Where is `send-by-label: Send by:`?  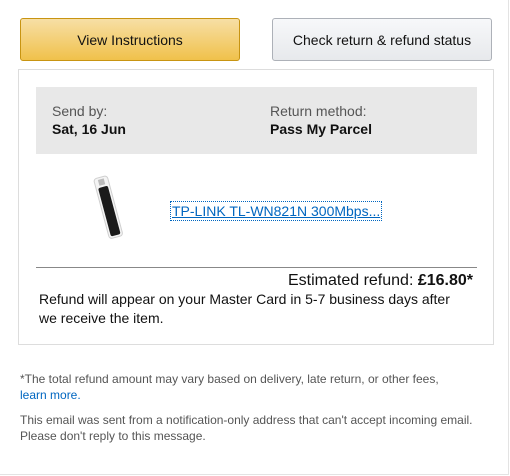
send-by-label: Send by: is located at coordinates (80, 111).